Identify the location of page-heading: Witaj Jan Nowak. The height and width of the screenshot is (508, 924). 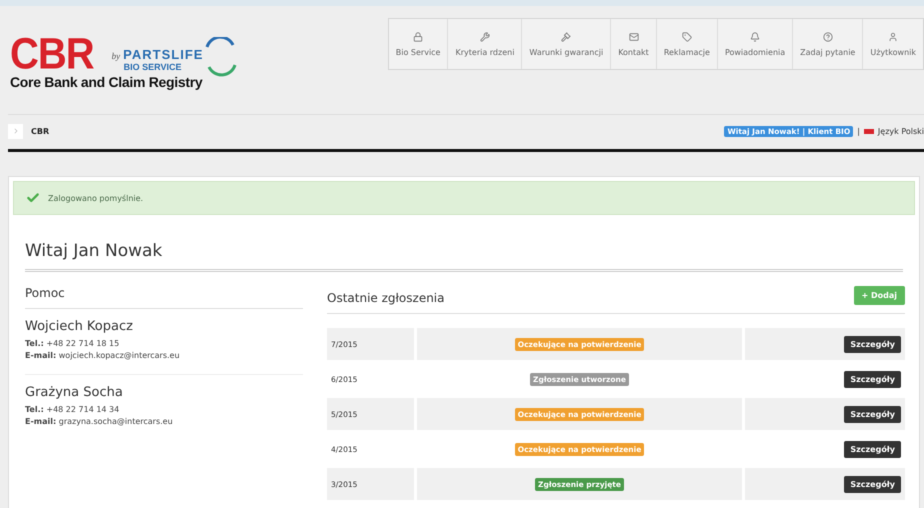
(464, 256).